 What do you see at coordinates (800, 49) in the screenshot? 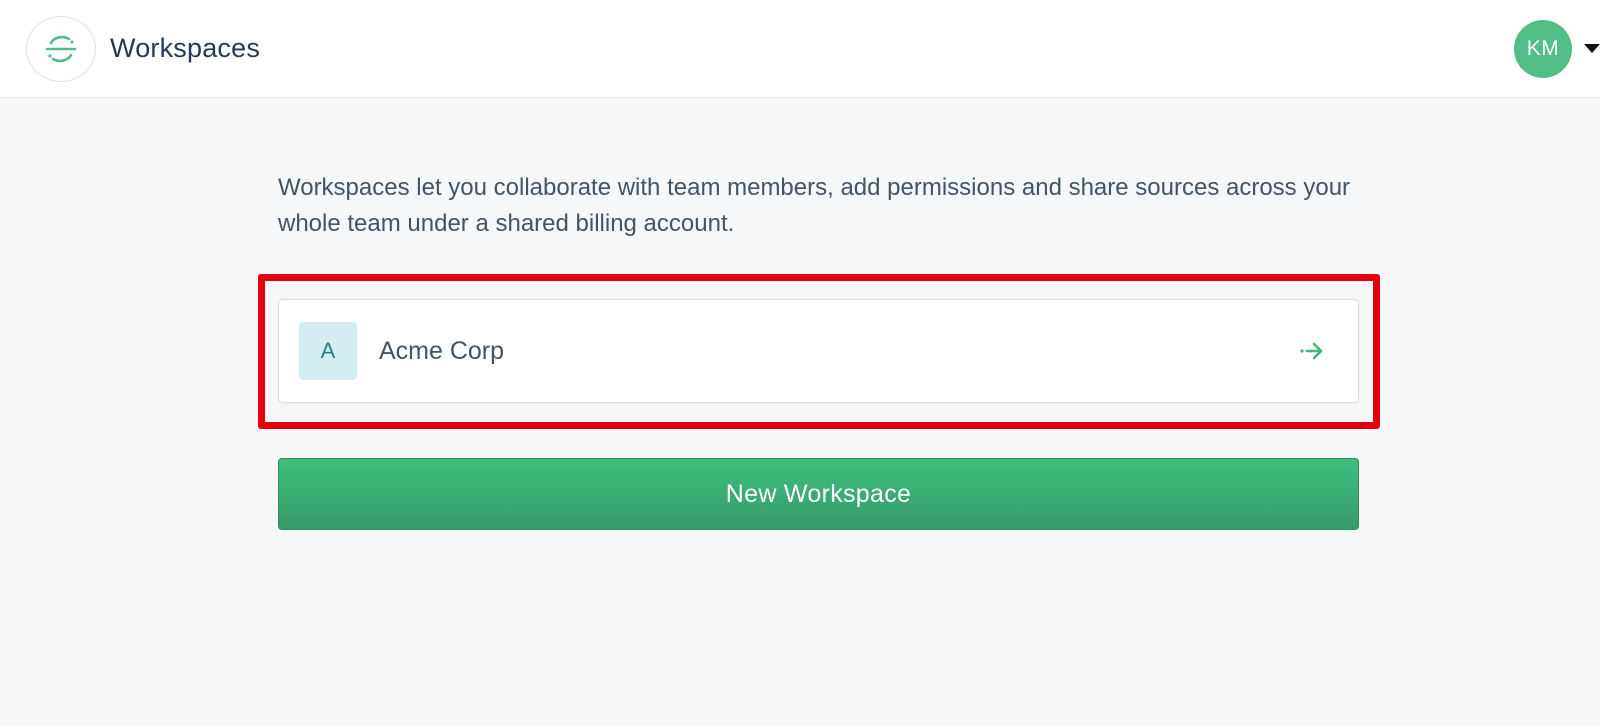
I see `top-navigation-bar: Workspaces KM` at bounding box center [800, 49].